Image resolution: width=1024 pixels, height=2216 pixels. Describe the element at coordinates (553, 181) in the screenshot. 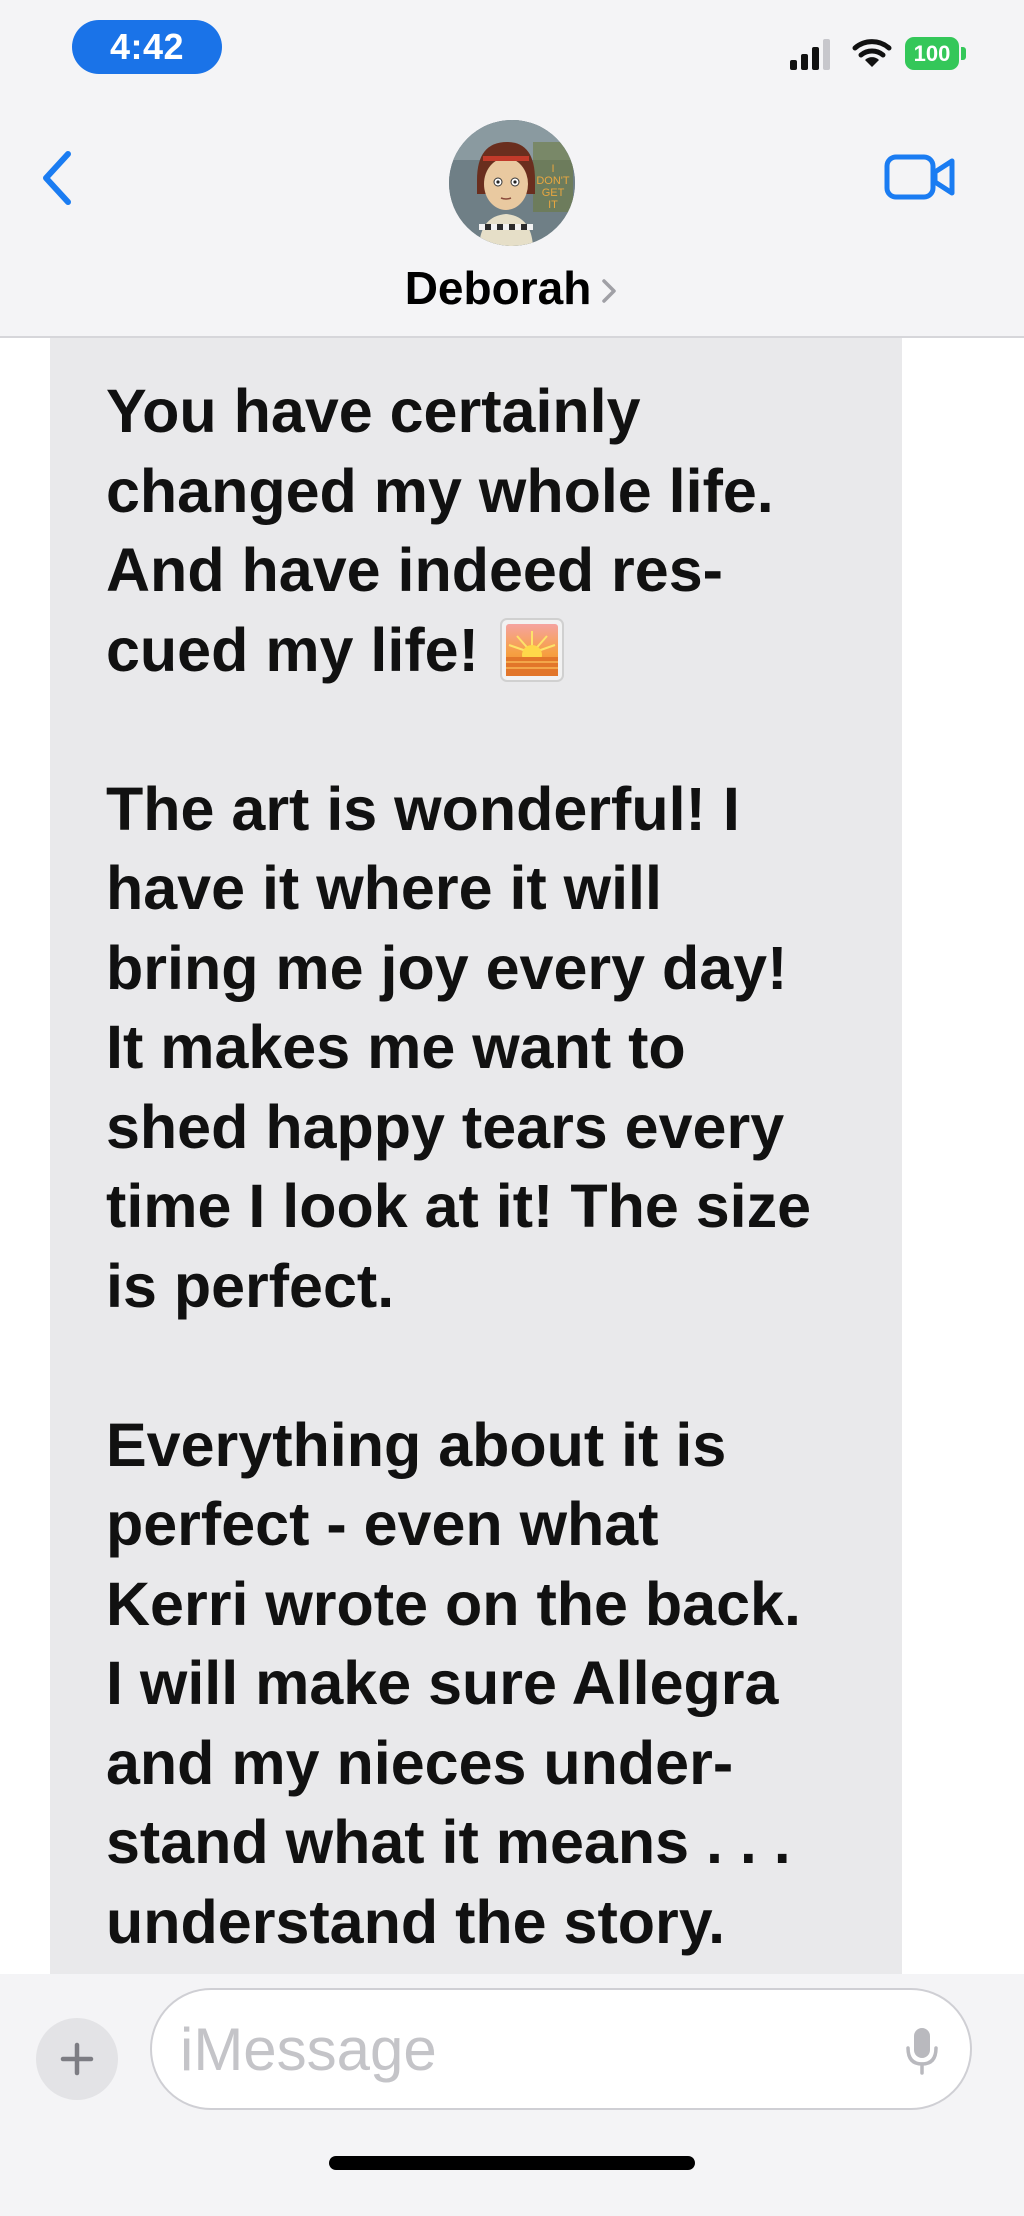

I see `svg-text: DON'T` at that location.